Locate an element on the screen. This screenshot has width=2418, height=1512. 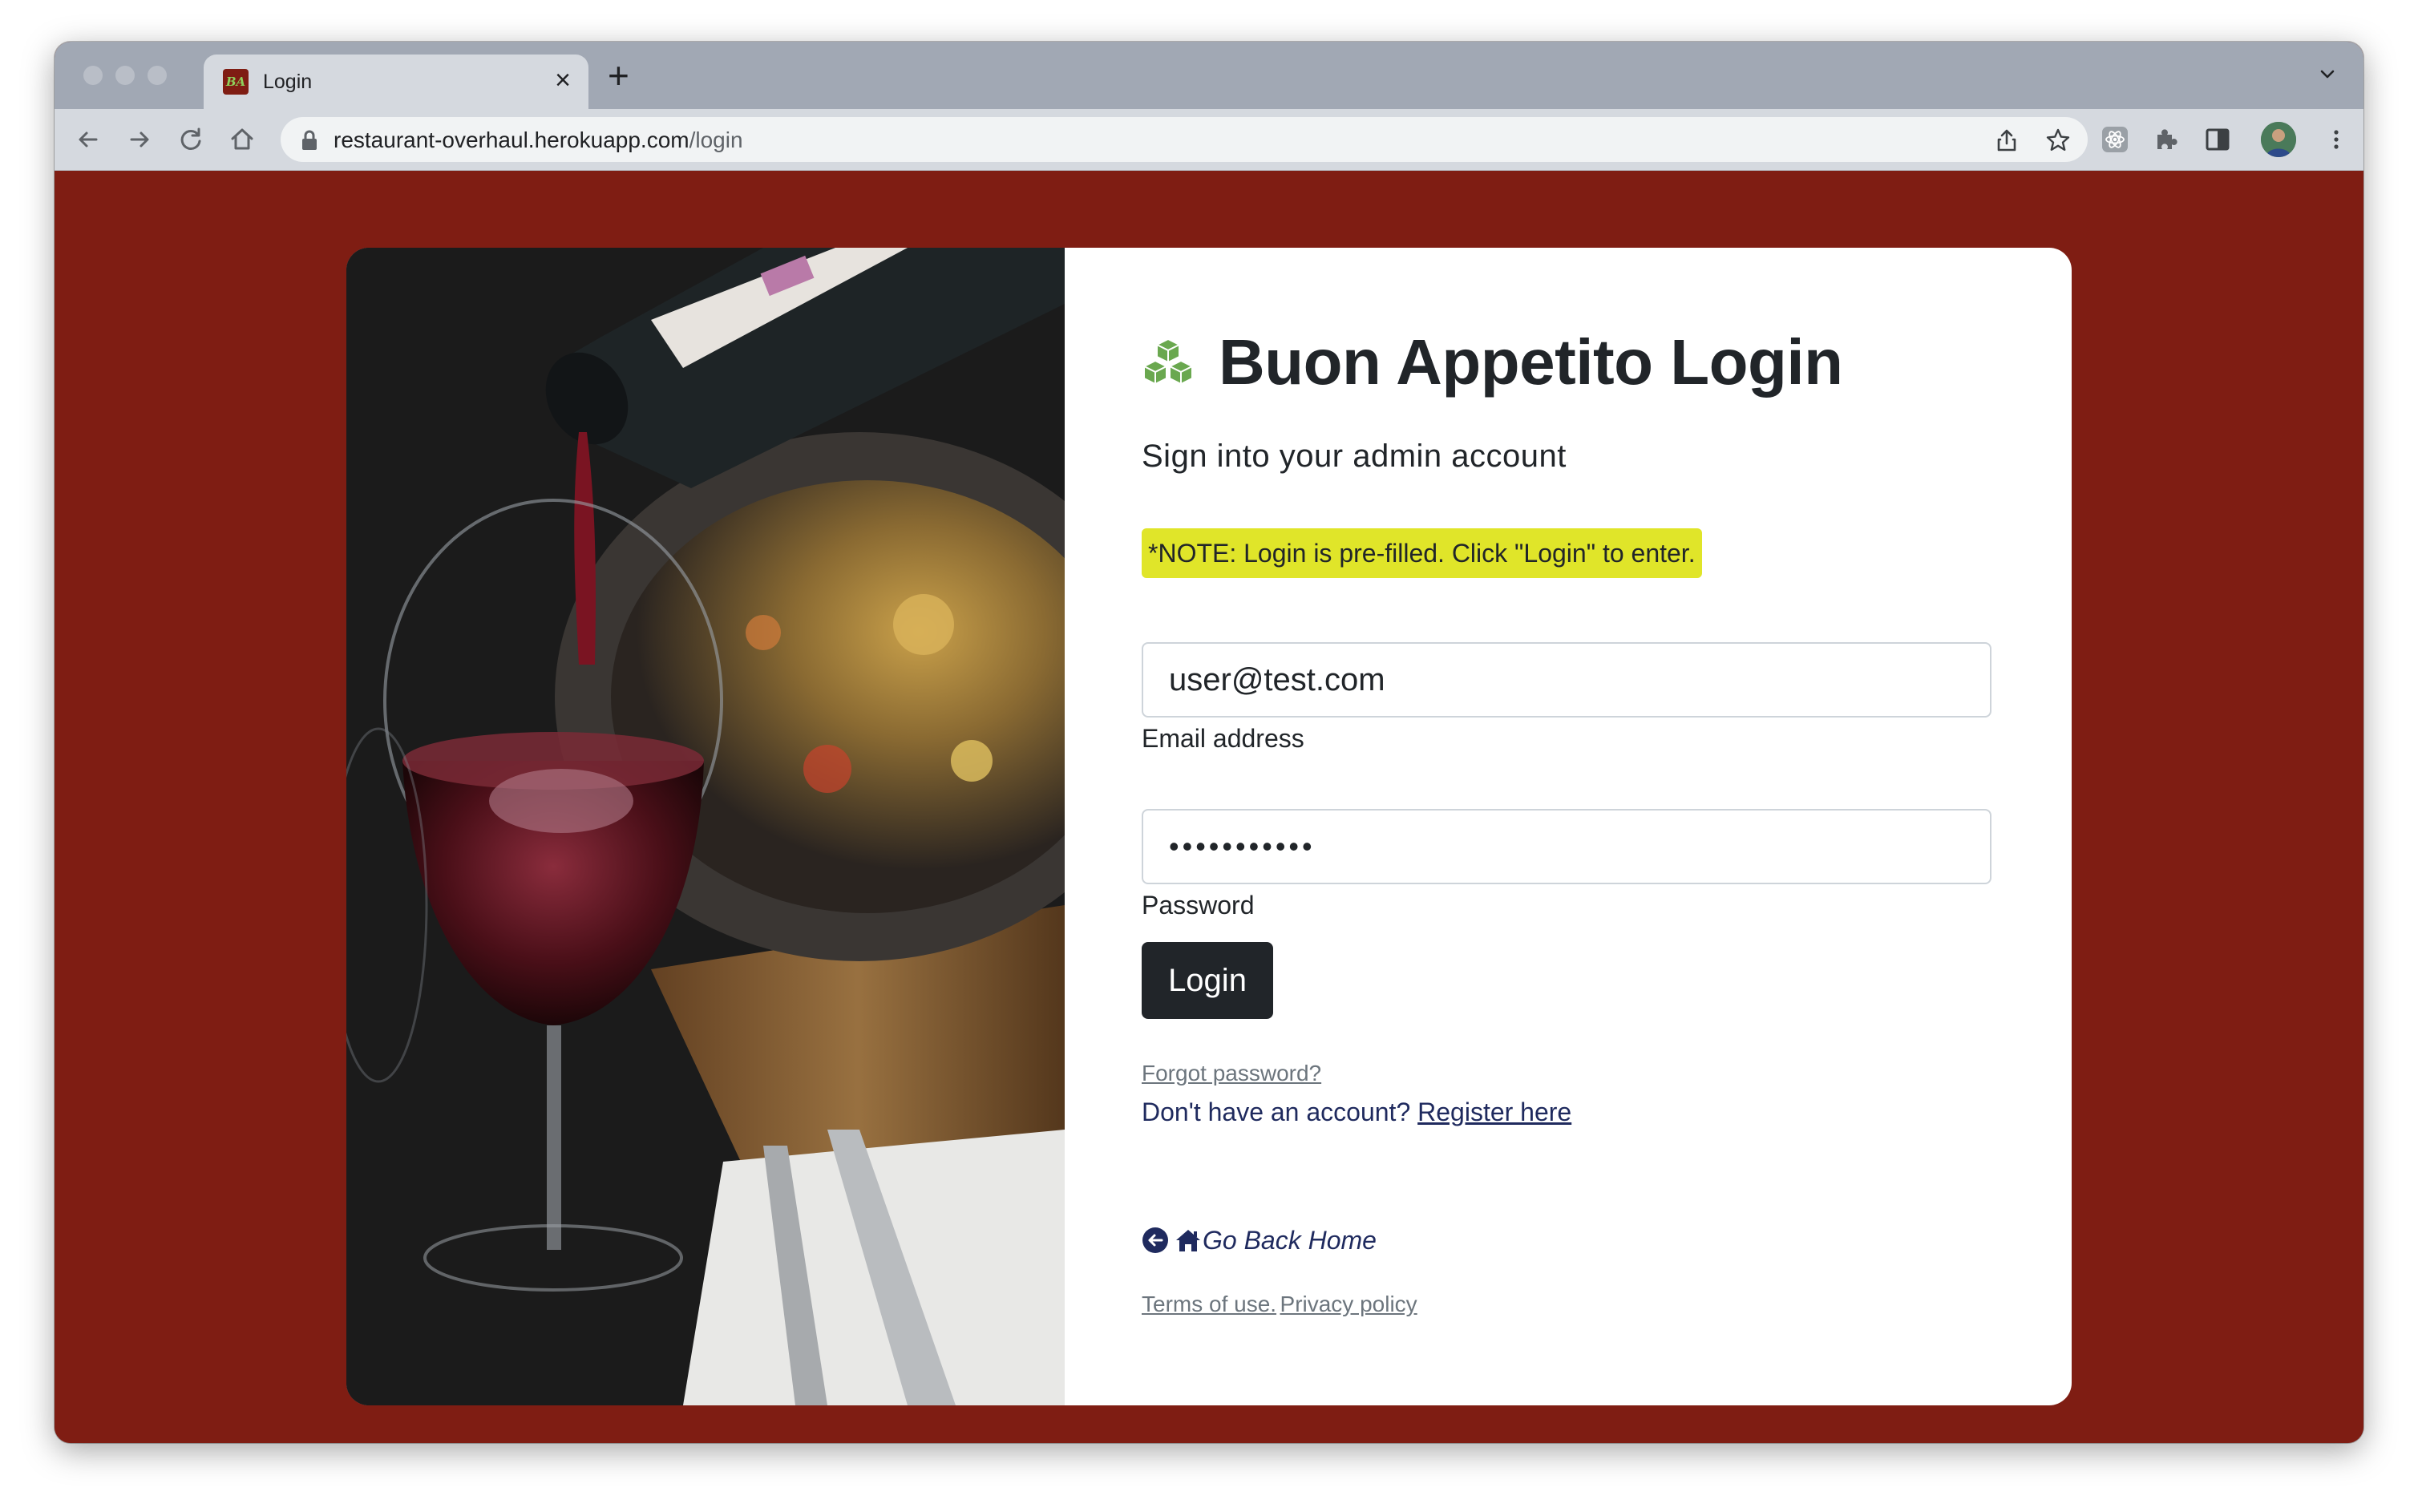
register-link: Register here is located at coordinates (1494, 1112).